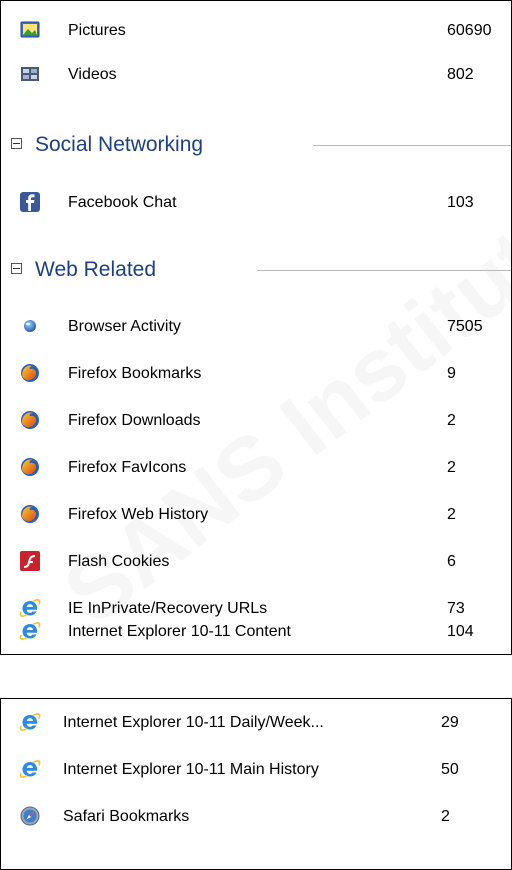  What do you see at coordinates (134, 420) in the screenshot?
I see `list-item-label: Firefox Downloads` at bounding box center [134, 420].